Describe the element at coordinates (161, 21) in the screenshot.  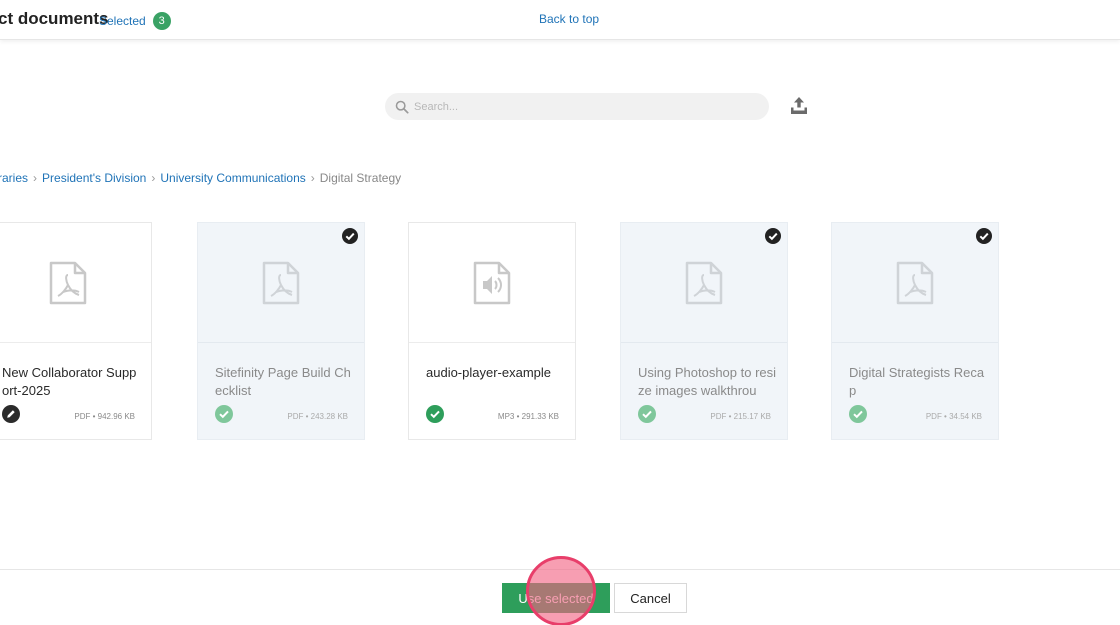
I see `selected-count-badge: 3` at that location.